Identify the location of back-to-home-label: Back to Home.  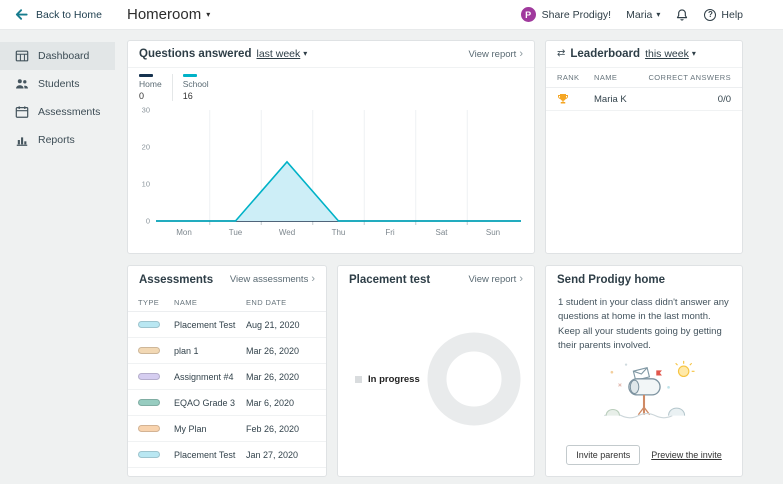
(69, 14).